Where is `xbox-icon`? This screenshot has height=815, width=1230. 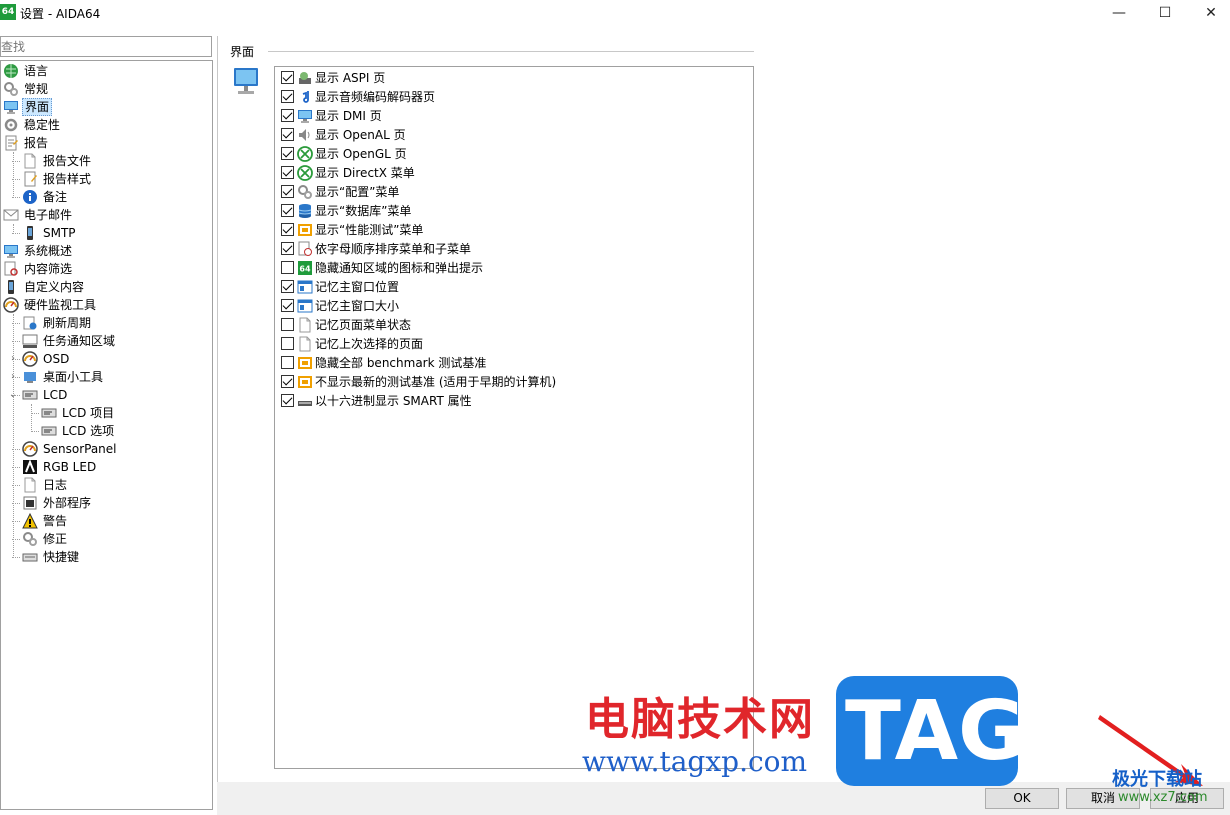
xbox-icon is located at coordinates (305, 153).